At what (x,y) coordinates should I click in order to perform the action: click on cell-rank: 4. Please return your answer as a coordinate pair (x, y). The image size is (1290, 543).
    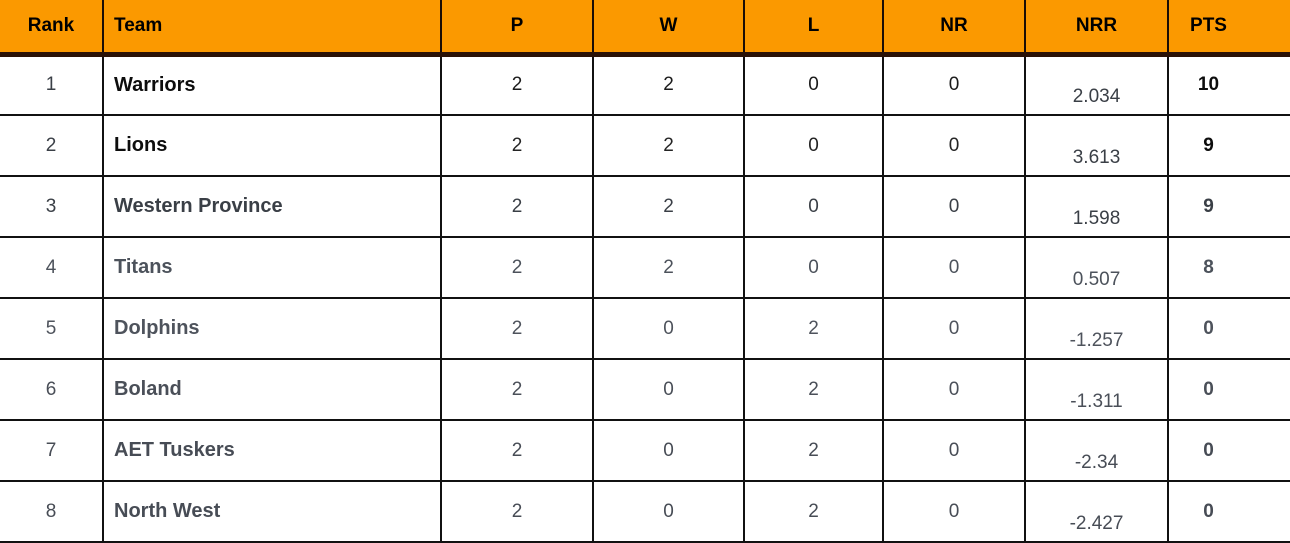
    Looking at the image, I should click on (52, 268).